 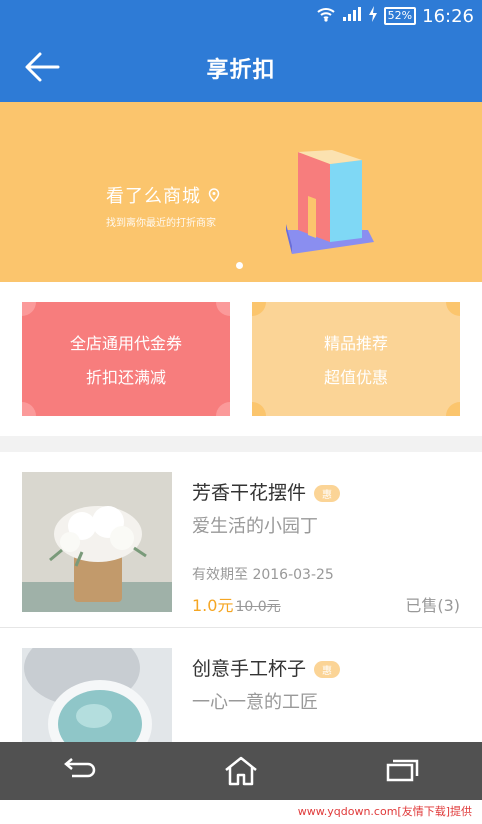 What do you see at coordinates (161, 223) in the screenshot?
I see `banner-subtitle: 找到离你最近的打折商家` at bounding box center [161, 223].